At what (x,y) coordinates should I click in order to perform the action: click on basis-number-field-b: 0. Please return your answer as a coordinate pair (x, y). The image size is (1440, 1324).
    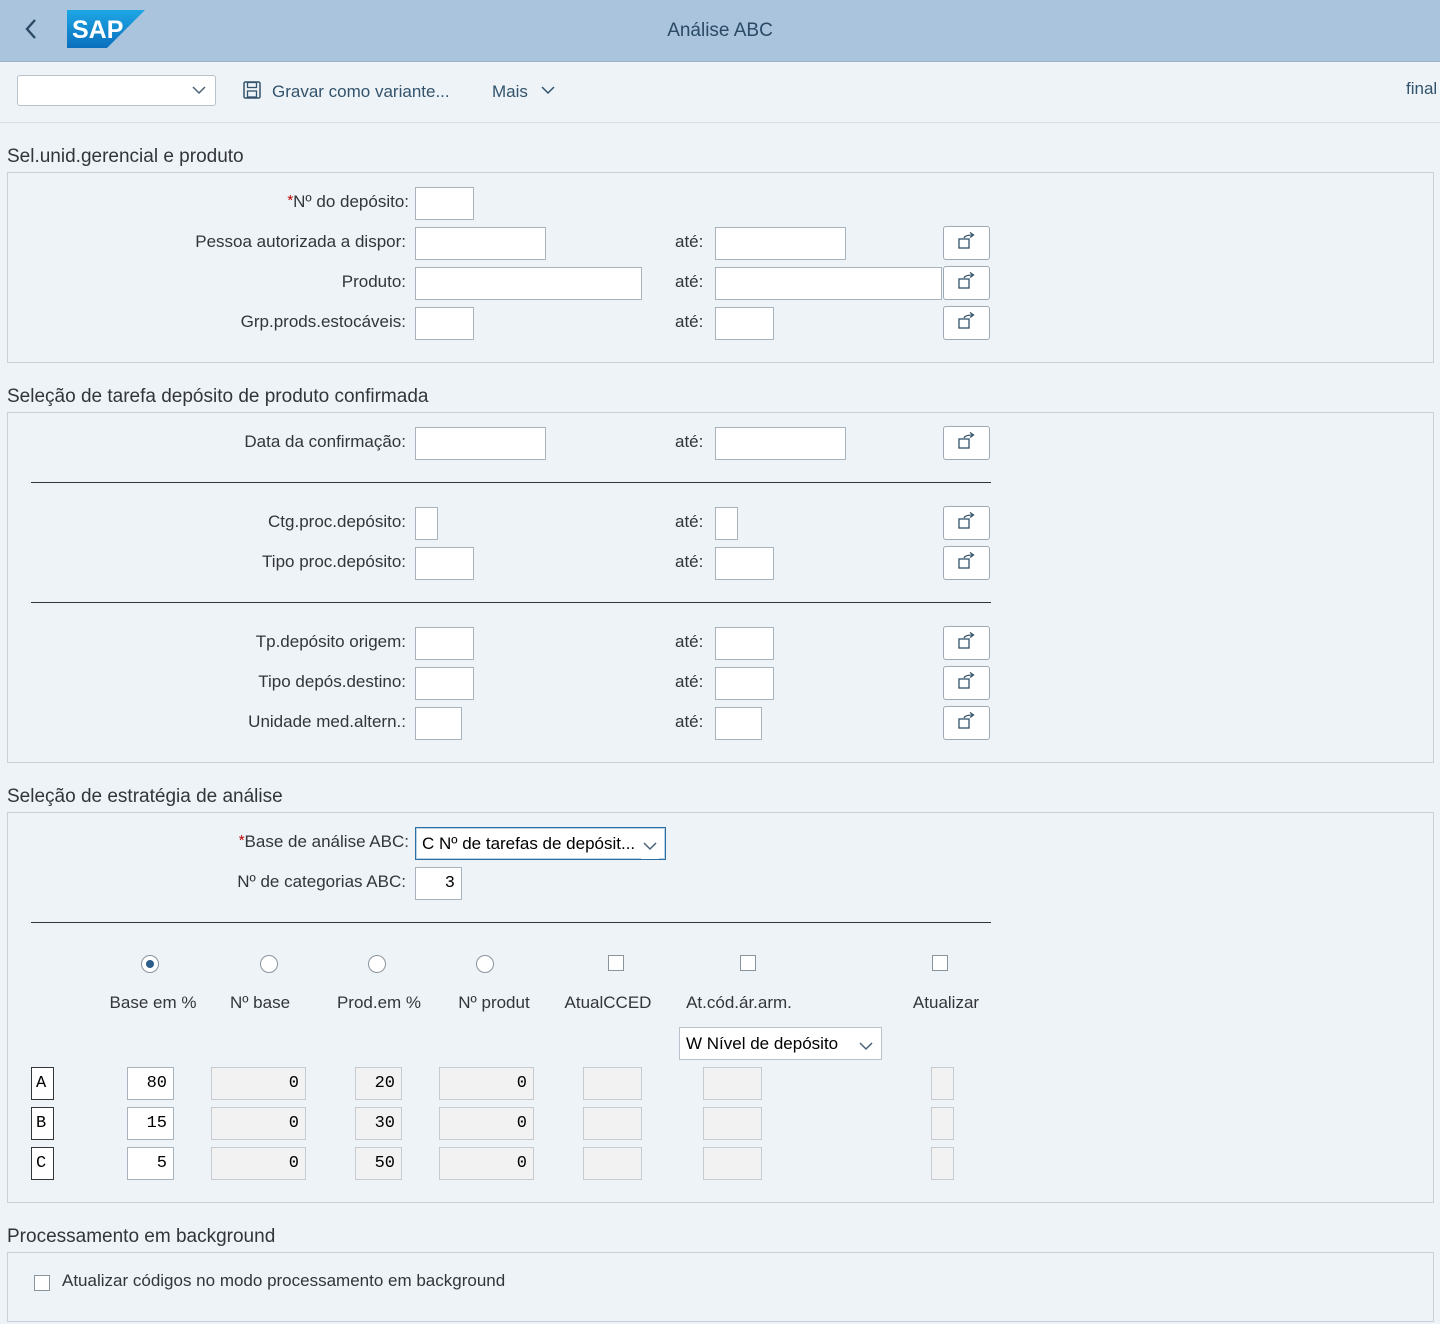
    Looking at the image, I should click on (258, 1123).